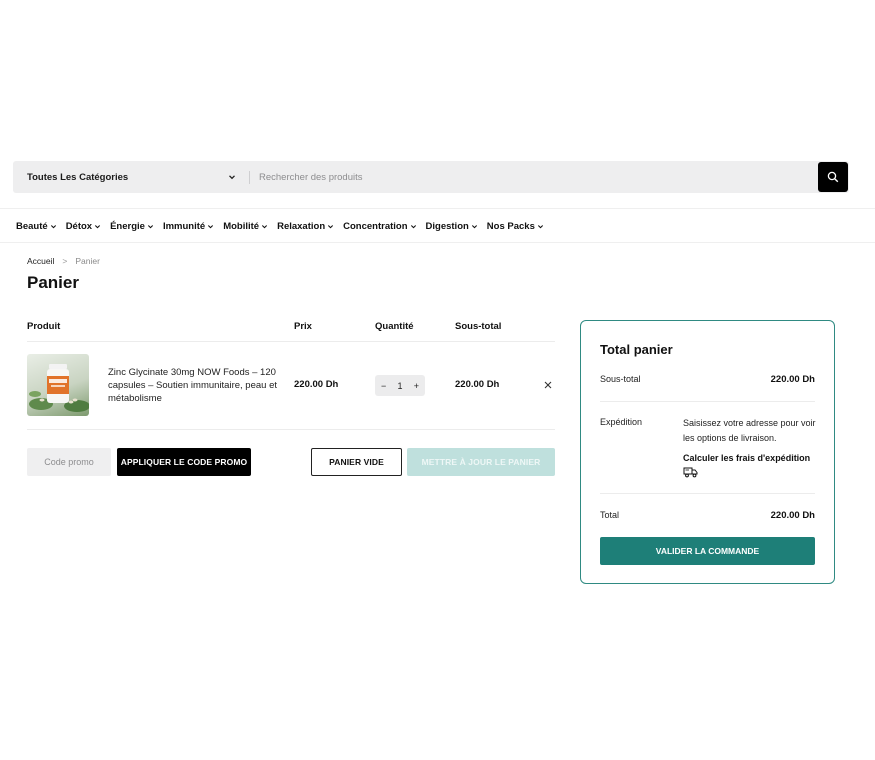  I want to click on table-row-divider, so click(291, 429).